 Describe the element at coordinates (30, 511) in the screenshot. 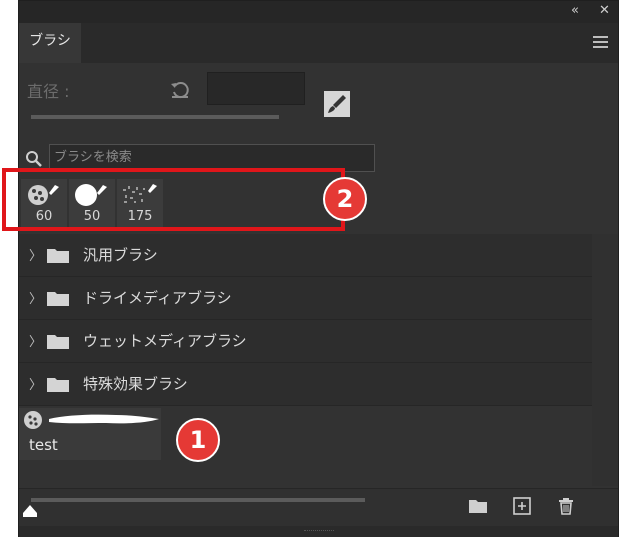

I see `slider-knob-icon` at that location.